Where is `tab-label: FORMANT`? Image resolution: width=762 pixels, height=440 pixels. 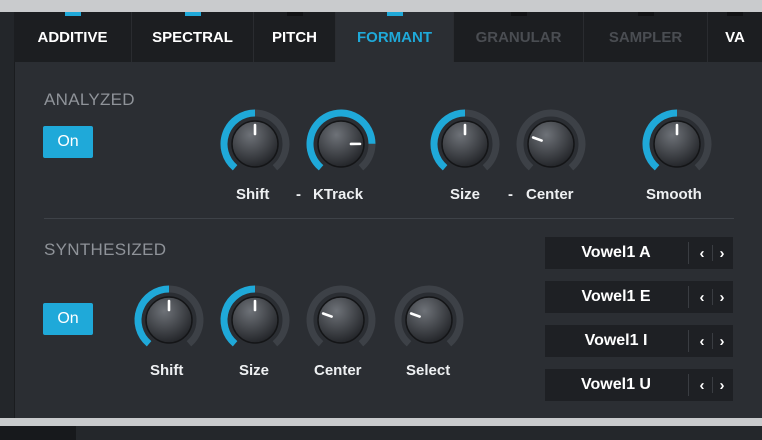
tab-label: FORMANT is located at coordinates (394, 37).